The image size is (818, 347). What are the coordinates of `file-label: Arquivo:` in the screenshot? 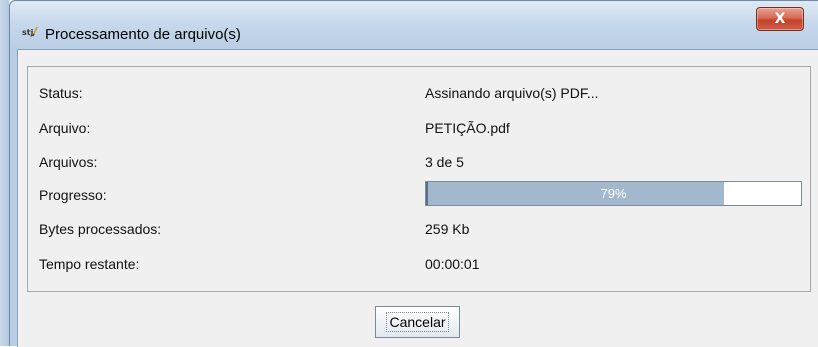 It's located at (65, 128).